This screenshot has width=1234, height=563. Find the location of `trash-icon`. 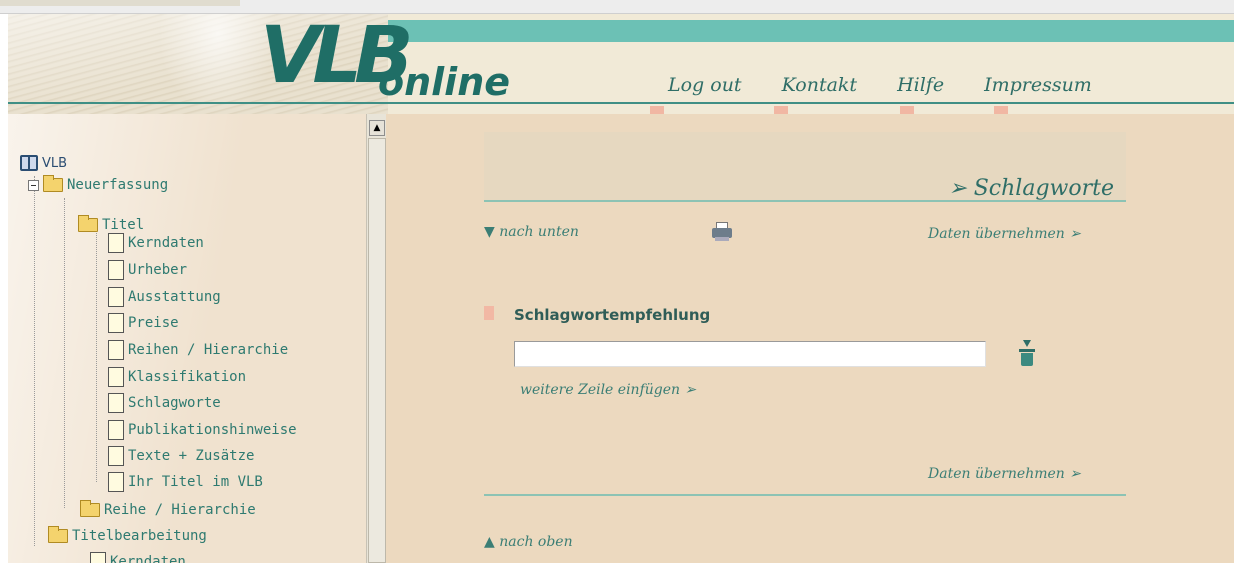

trash-icon is located at coordinates (1027, 354).